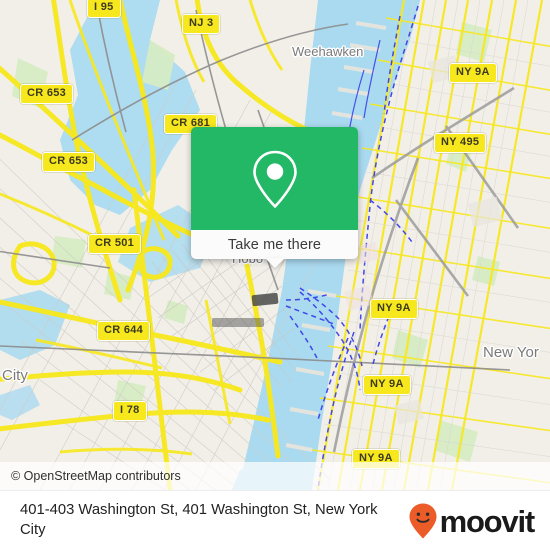 This screenshot has height=550, width=550. Describe the element at coordinates (47, 94) in the screenshot. I see `road-shield-cr653-upper: CR 653` at that location.